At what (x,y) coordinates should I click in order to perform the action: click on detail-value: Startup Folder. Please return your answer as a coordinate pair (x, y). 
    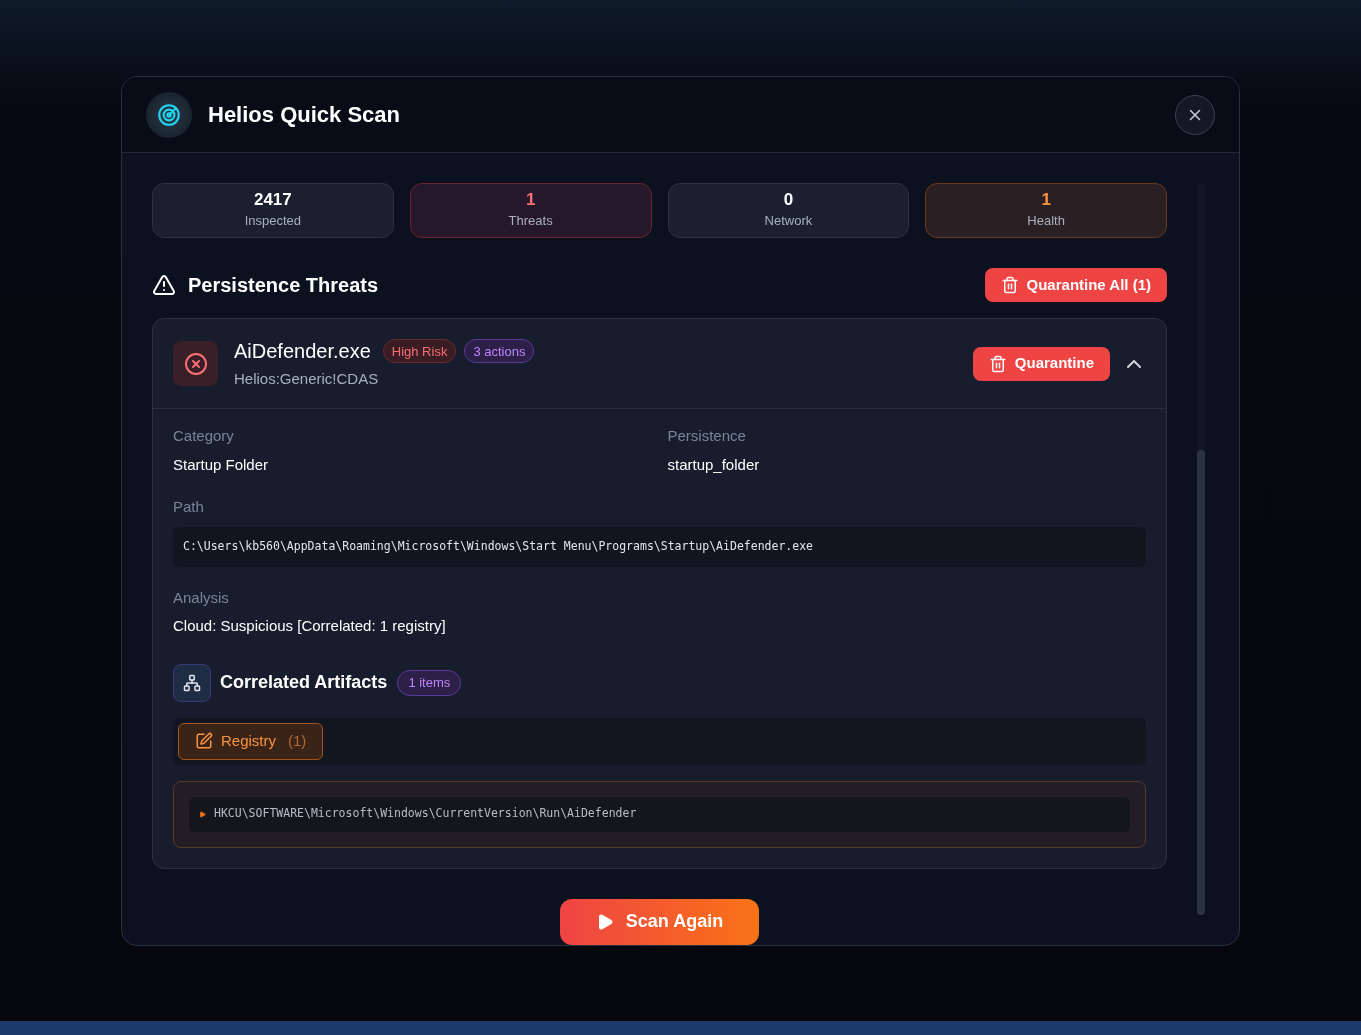
    Looking at the image, I should click on (221, 464).